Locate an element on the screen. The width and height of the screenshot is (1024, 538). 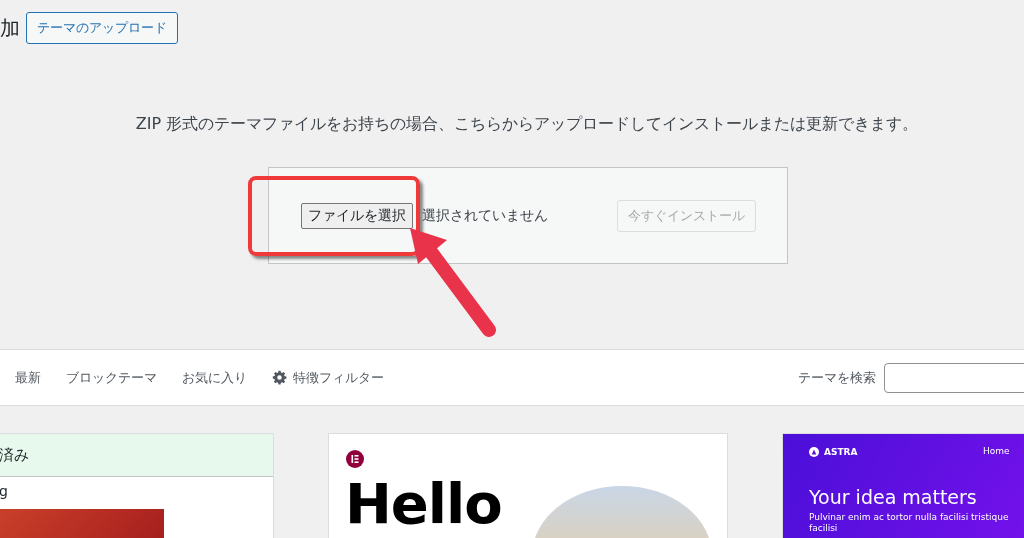
search-field is located at coordinates (954, 377).